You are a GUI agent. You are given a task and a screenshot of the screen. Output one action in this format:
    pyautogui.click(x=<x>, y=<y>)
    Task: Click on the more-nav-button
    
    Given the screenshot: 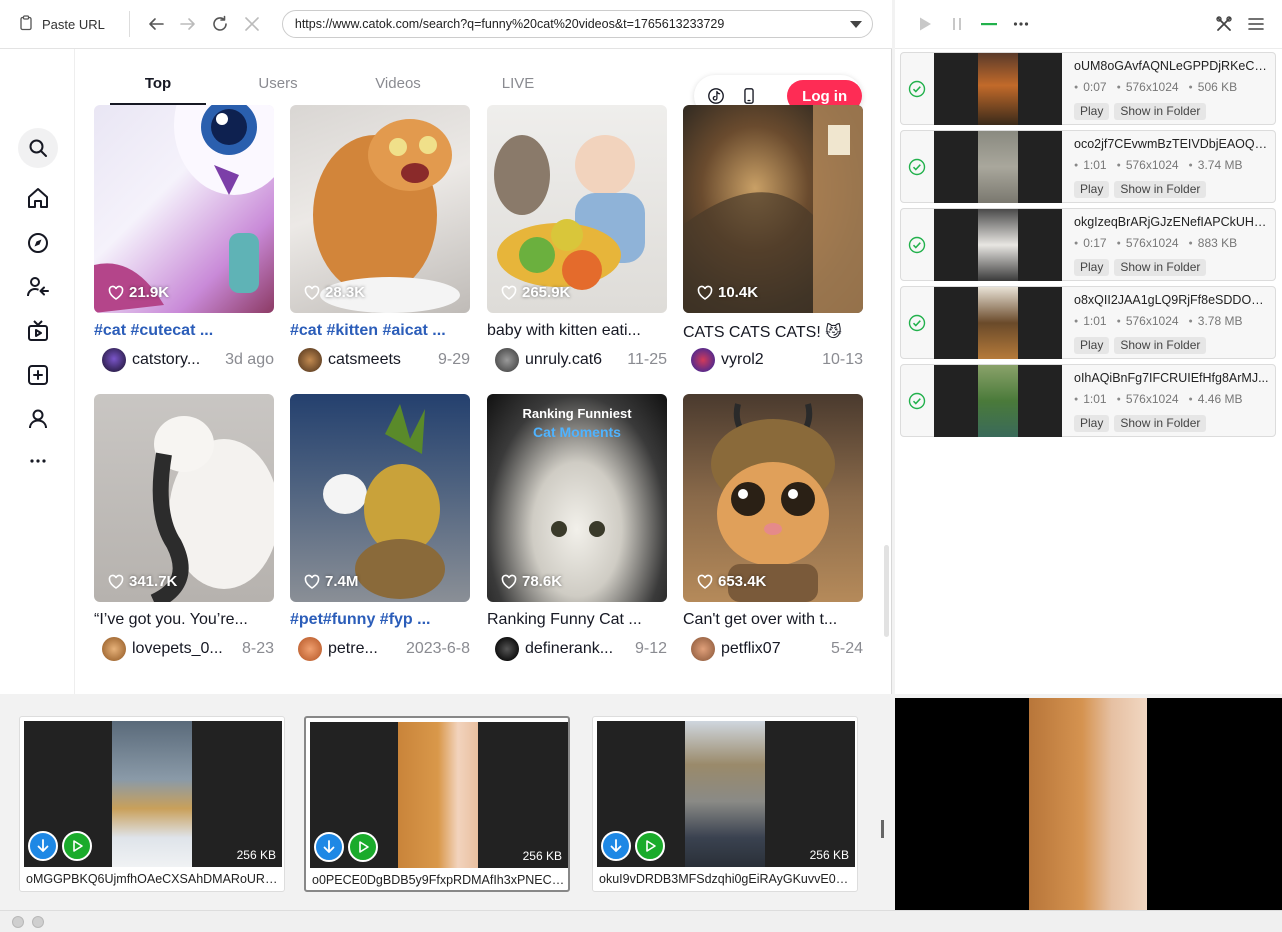 What is the action you would take?
    pyautogui.click(x=38, y=461)
    